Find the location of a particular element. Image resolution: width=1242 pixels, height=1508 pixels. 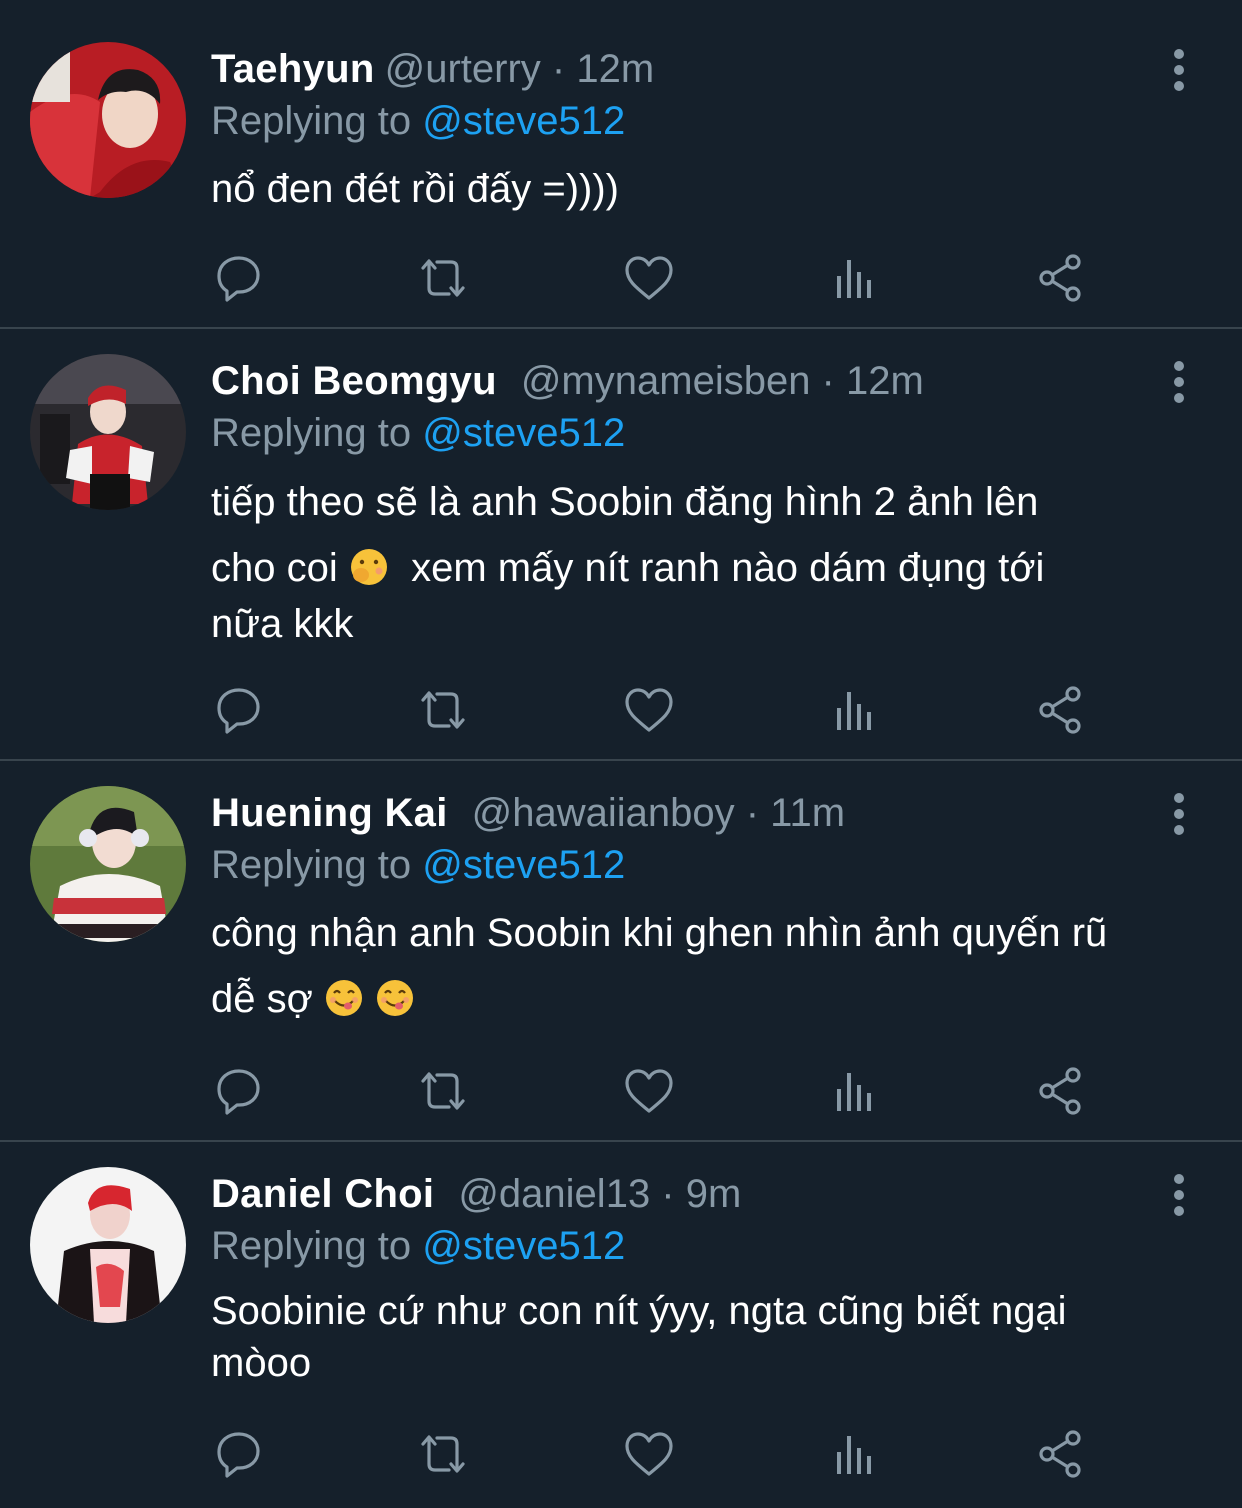

handle-timestamp: @daniel13 · 9m is located at coordinates (599, 1194).